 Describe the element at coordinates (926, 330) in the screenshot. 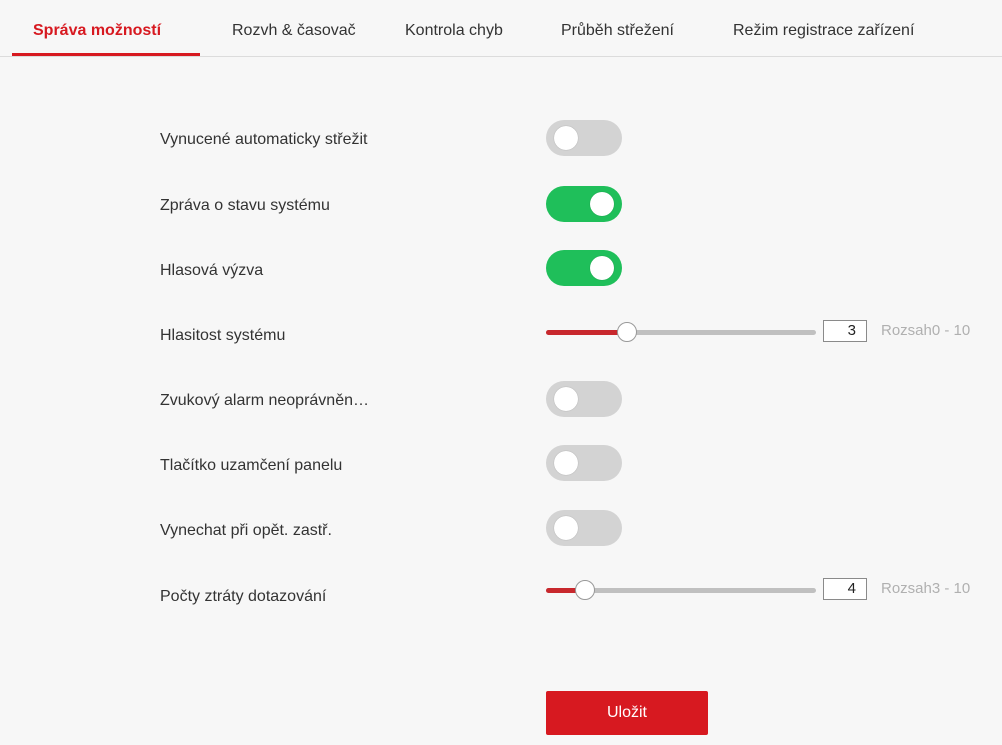

I see `system-volume-range-hint: Rozsah0 - 10` at that location.